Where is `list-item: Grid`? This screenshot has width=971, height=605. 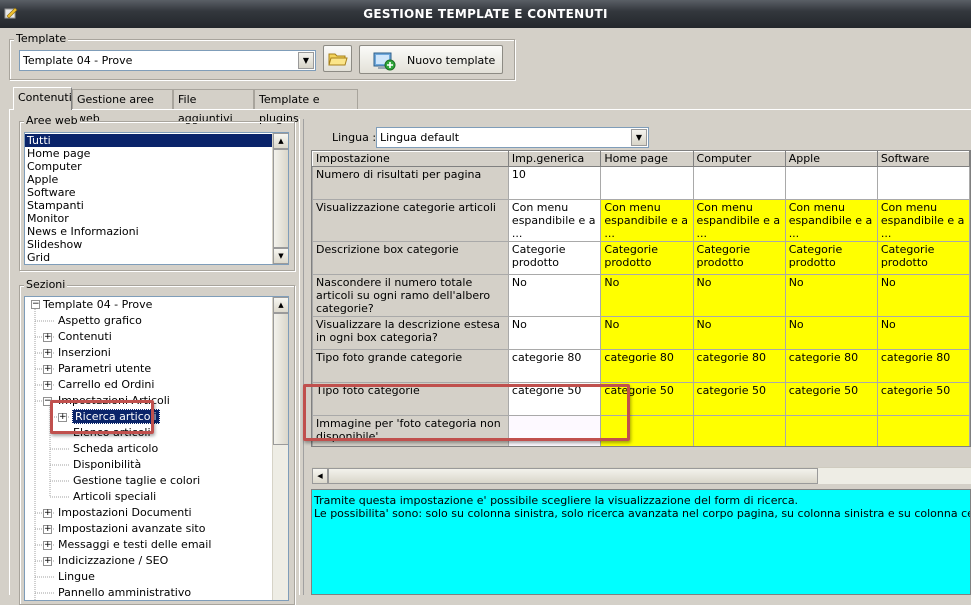
list-item: Grid is located at coordinates (156, 257).